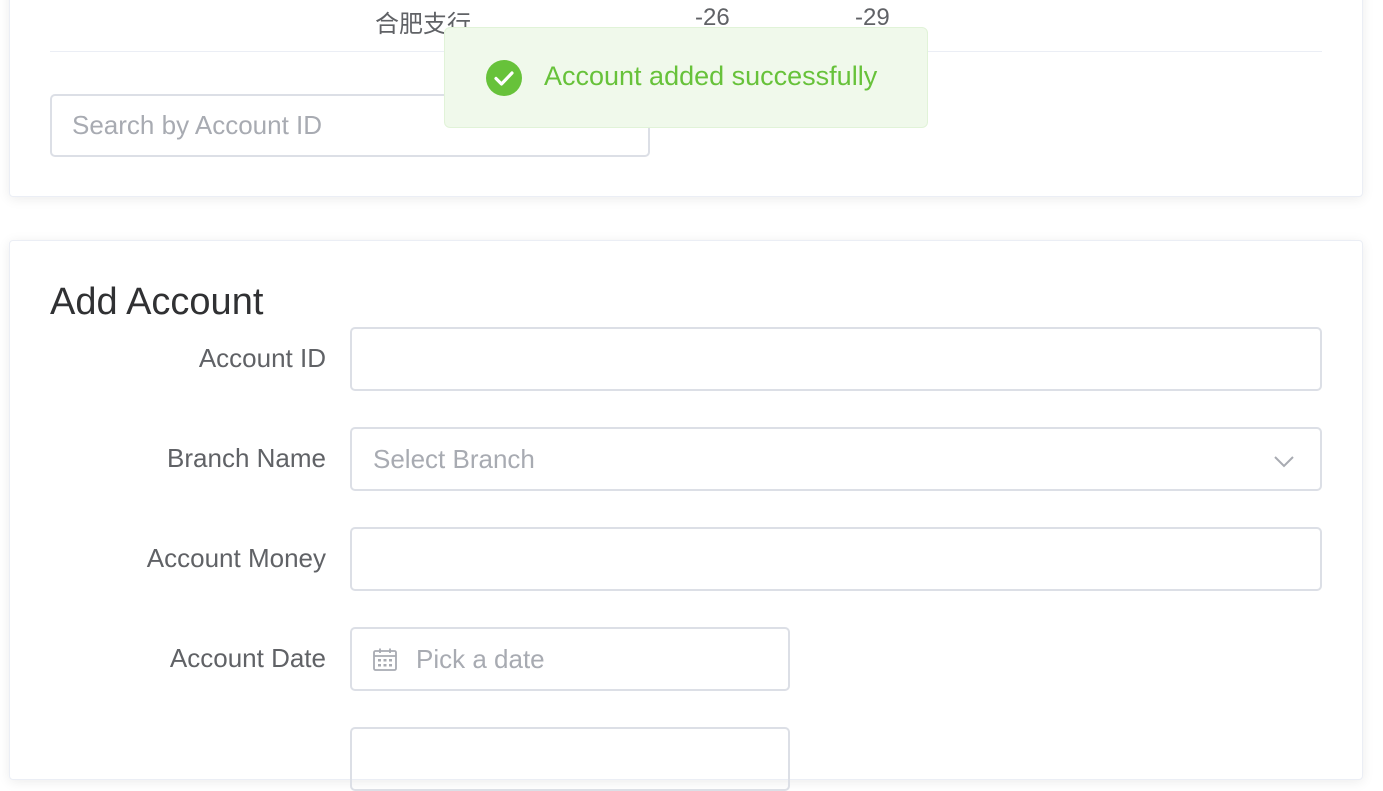 Image resolution: width=1383 pixels, height=791 pixels. What do you see at coordinates (157, 302) in the screenshot?
I see `page-title: Add Account` at bounding box center [157, 302].